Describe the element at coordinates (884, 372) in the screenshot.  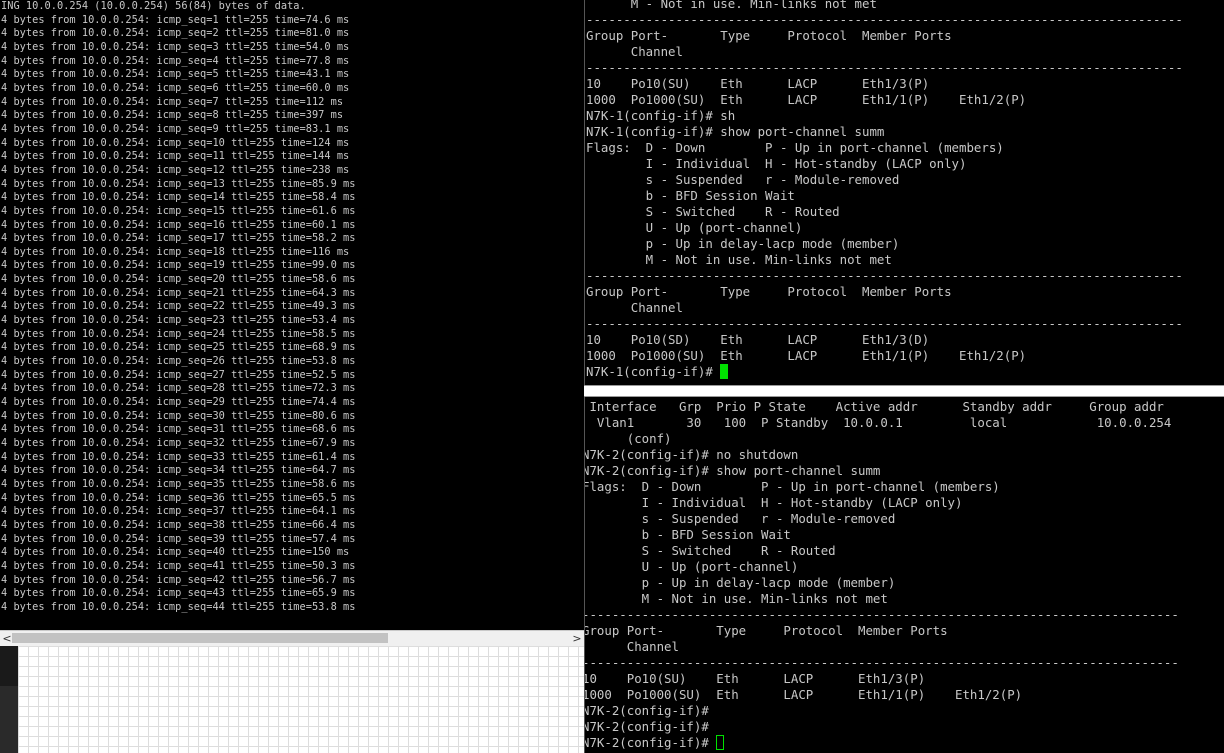
I see `n7k1-prompt-line: N7K-1(config-if)#` at that location.